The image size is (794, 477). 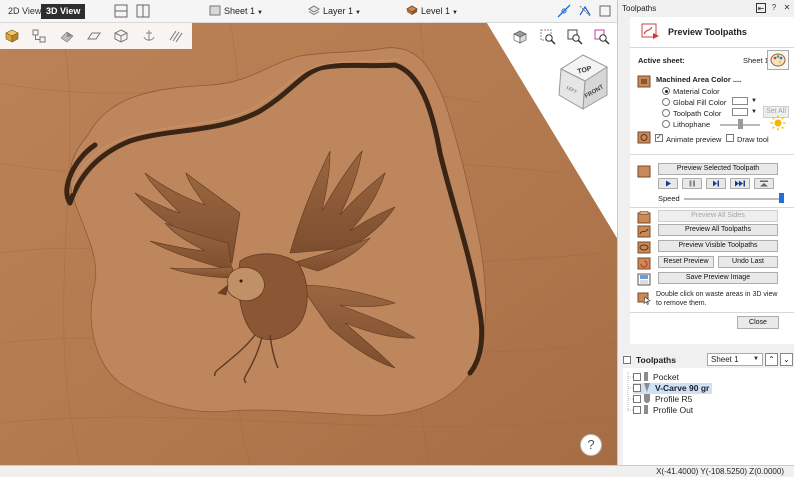 I want to click on help-button: ?, so click(x=591, y=445).